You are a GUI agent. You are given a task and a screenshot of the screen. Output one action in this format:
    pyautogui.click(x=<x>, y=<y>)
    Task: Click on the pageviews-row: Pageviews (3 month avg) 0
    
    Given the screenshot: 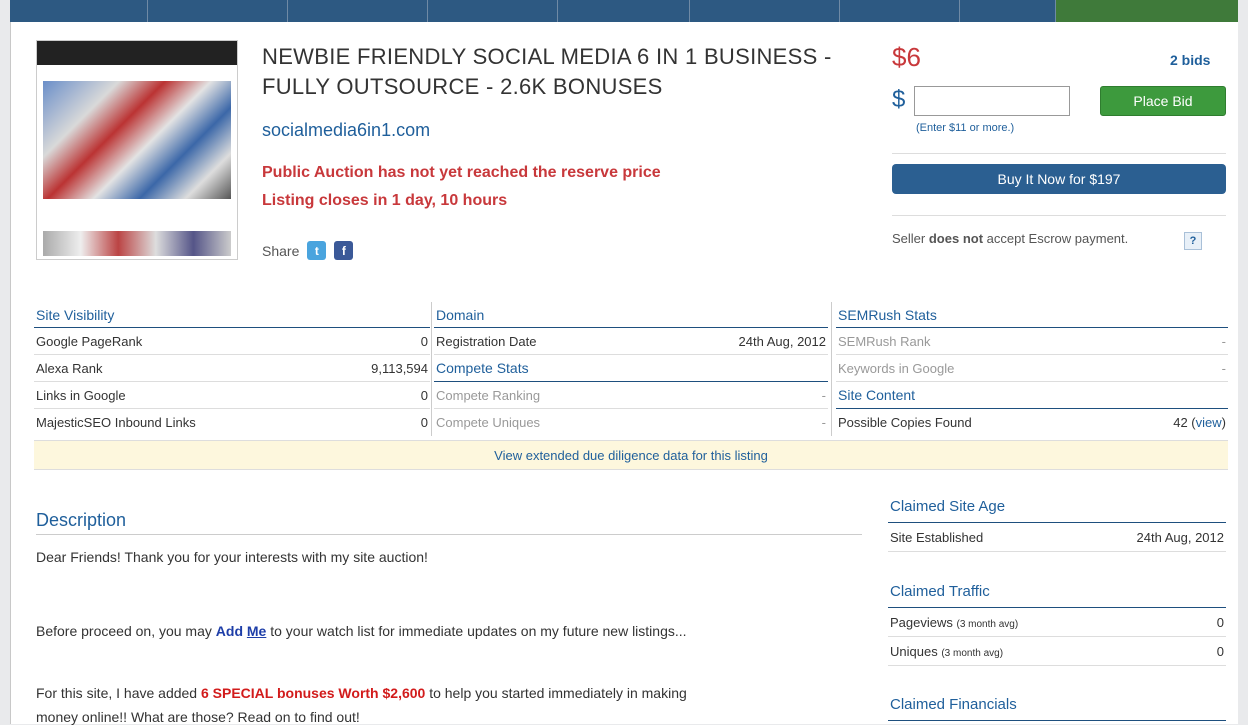 What is the action you would take?
    pyautogui.click(x=1057, y=622)
    